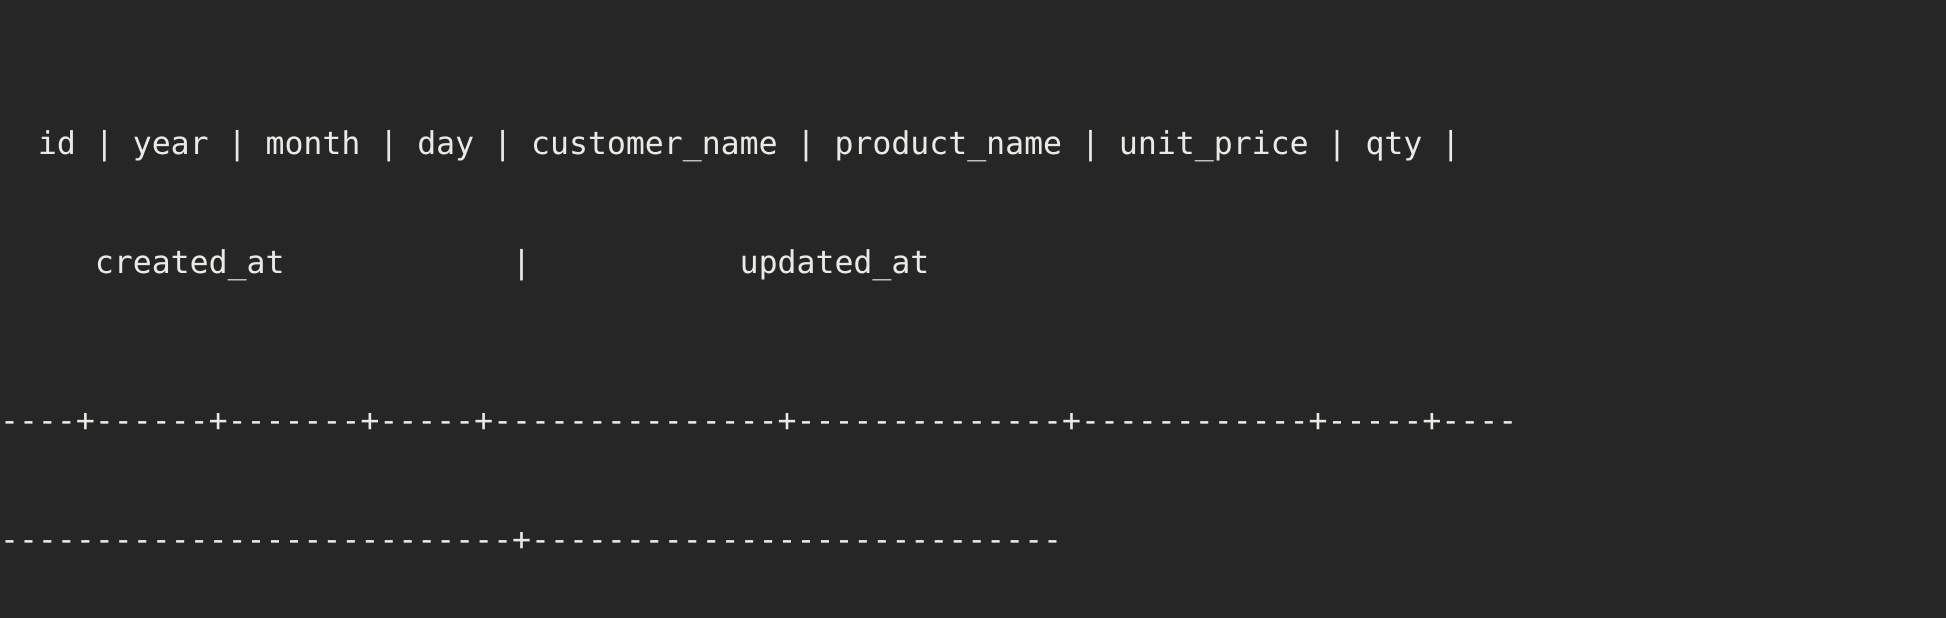 Image resolution: width=1946 pixels, height=618 pixels. I want to click on table-header-row-line2: created_at | updated_at, so click(465, 262).